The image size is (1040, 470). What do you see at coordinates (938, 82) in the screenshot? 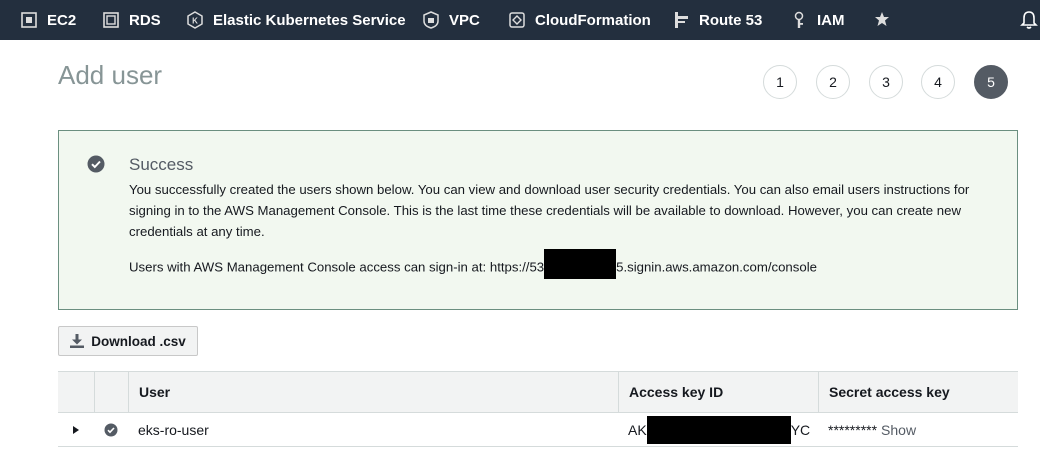
I see `step-4: 4` at bounding box center [938, 82].